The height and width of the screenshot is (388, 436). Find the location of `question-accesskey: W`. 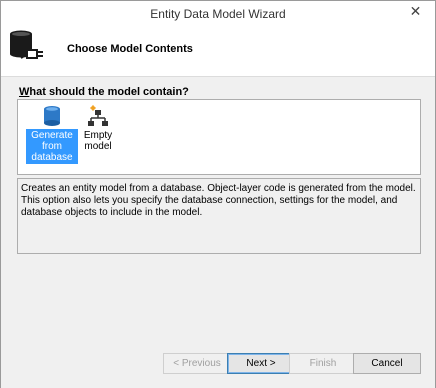

question-accesskey: W is located at coordinates (24, 92).